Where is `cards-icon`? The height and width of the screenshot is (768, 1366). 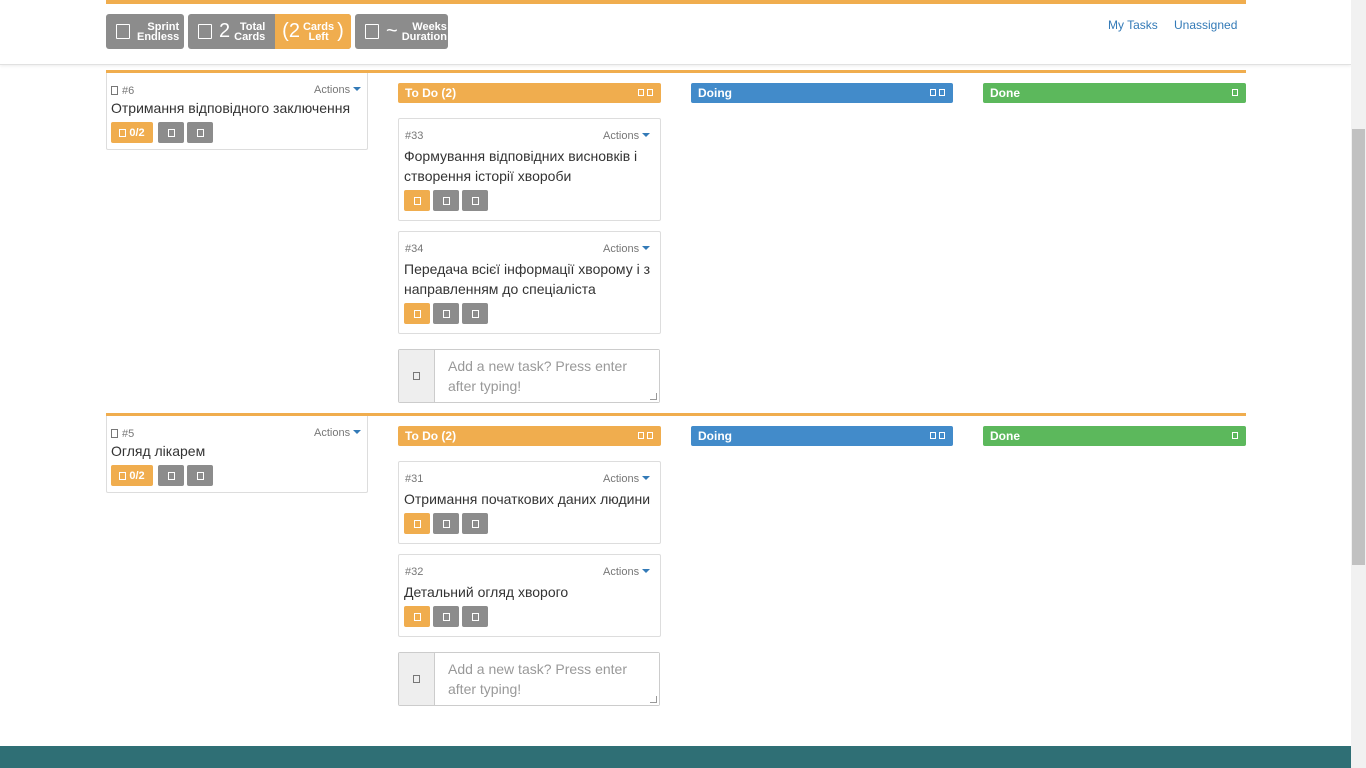 cards-icon is located at coordinates (205, 31).